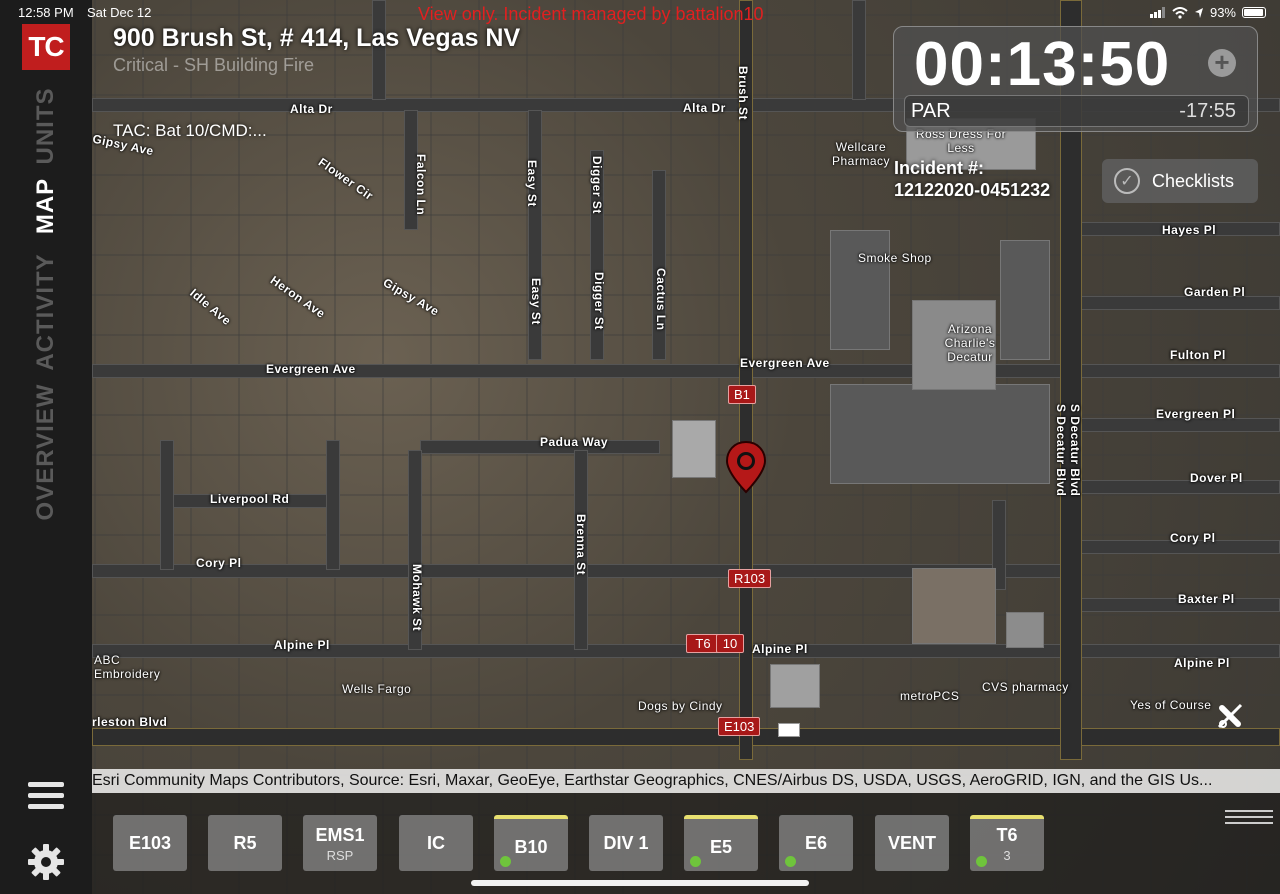 The height and width of the screenshot is (894, 1280). What do you see at coordinates (1025, 687) in the screenshot?
I see `poi-label: CVS pharmacy` at bounding box center [1025, 687].